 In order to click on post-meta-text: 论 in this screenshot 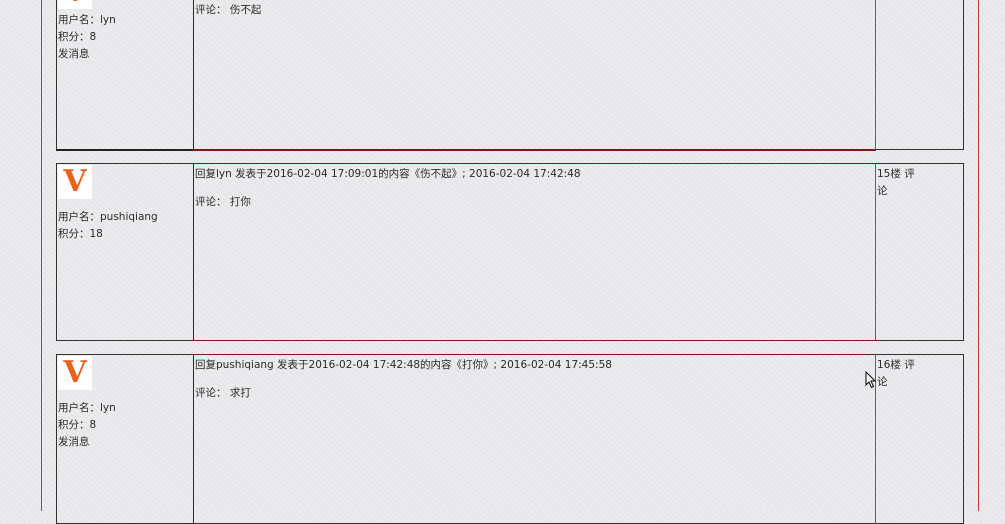, I will do `click(899, 1)`.